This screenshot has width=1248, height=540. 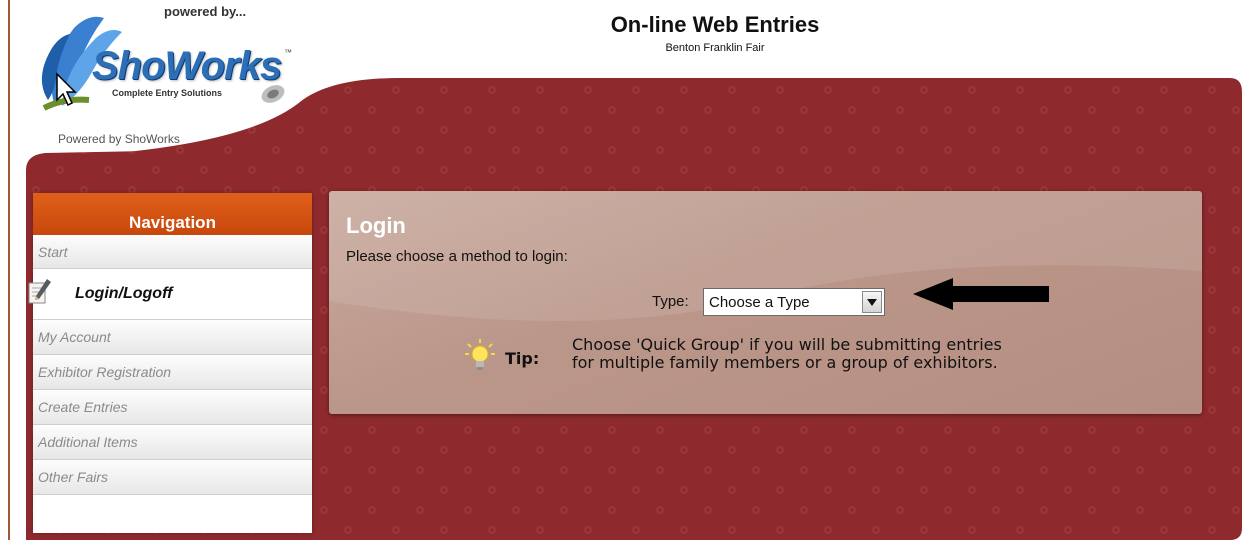 I want to click on navigation-heading: Navigation, so click(x=172, y=214).